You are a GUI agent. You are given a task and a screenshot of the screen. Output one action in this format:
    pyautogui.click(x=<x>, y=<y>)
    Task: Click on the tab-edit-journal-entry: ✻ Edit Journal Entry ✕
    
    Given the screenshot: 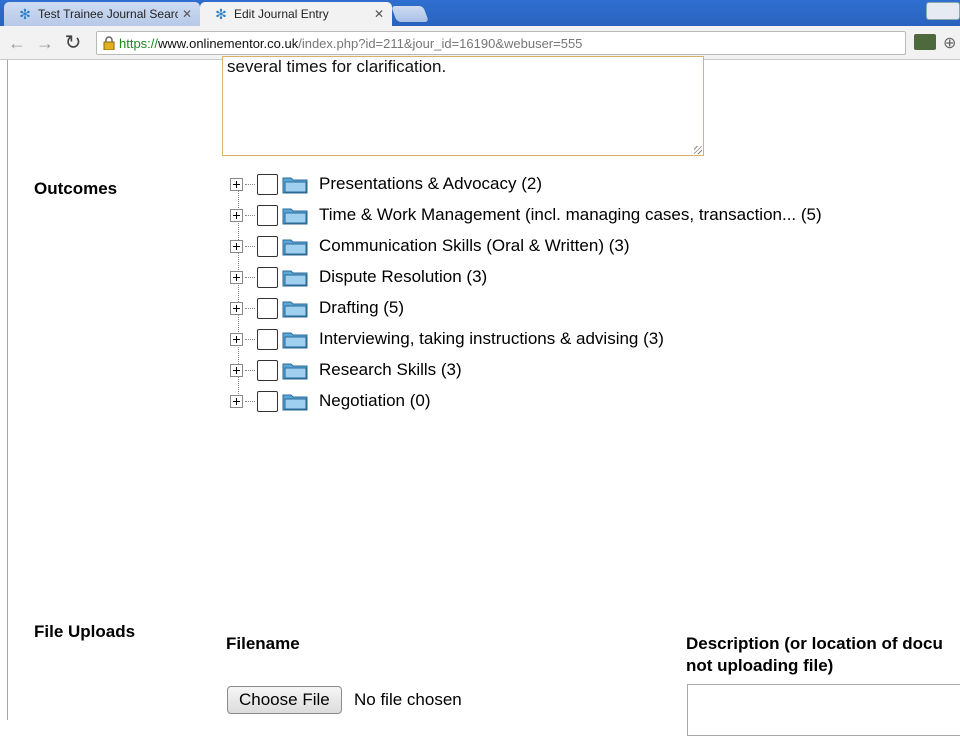 What is the action you would take?
    pyautogui.click(x=296, y=14)
    